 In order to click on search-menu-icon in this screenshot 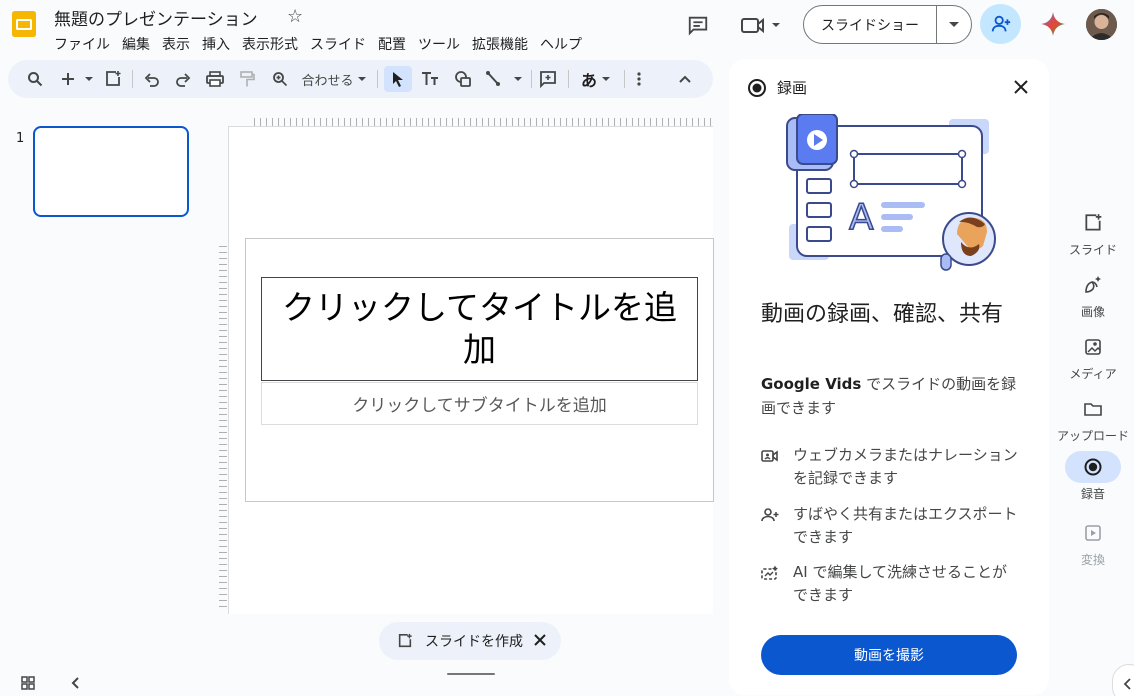, I will do `click(35, 79)`.